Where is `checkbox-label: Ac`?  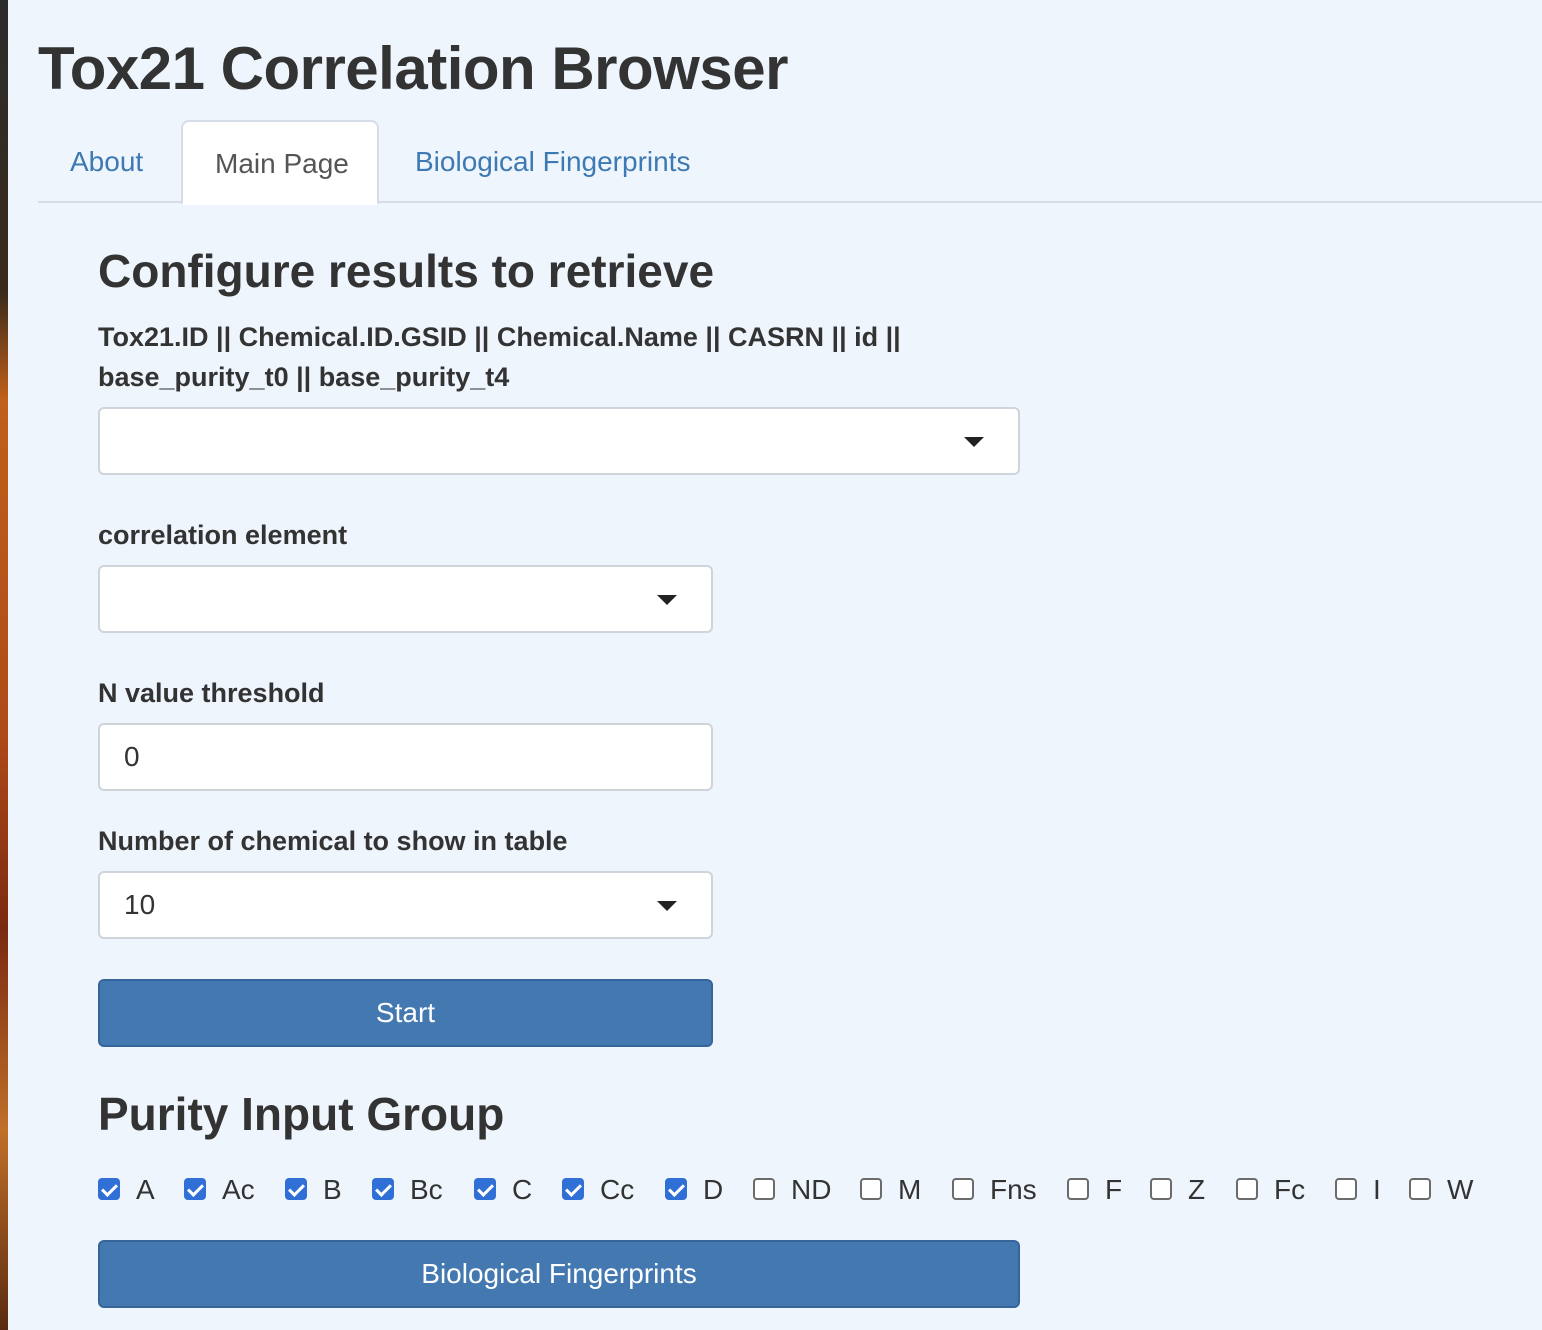 checkbox-label: Ac is located at coordinates (238, 1189).